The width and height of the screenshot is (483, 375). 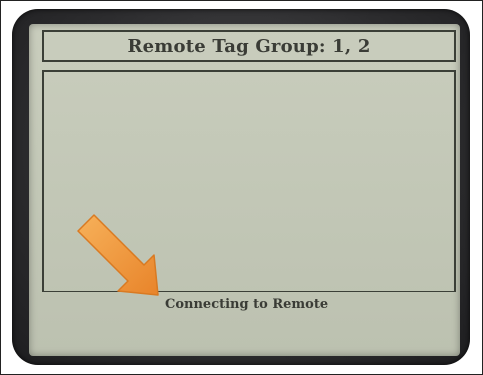 I want to click on orange-arrow-icon, so click(x=118, y=255).